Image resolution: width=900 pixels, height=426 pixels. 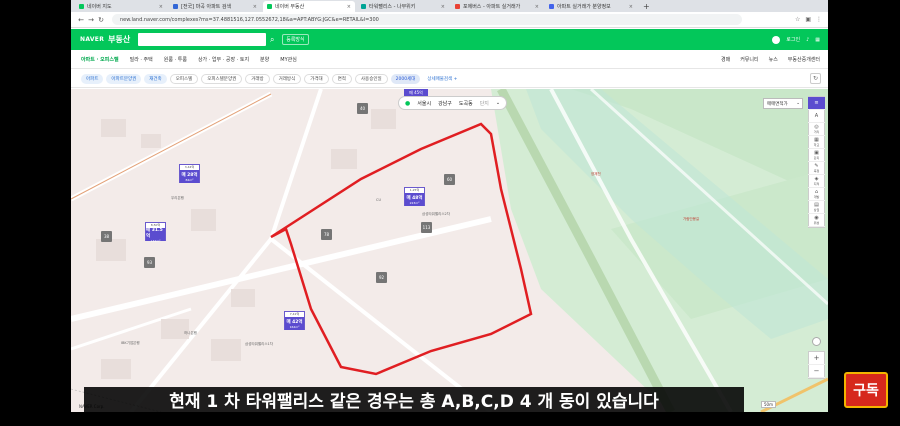 I want to click on toolbar-button: ◎ 거리, so click(x=816, y=129).